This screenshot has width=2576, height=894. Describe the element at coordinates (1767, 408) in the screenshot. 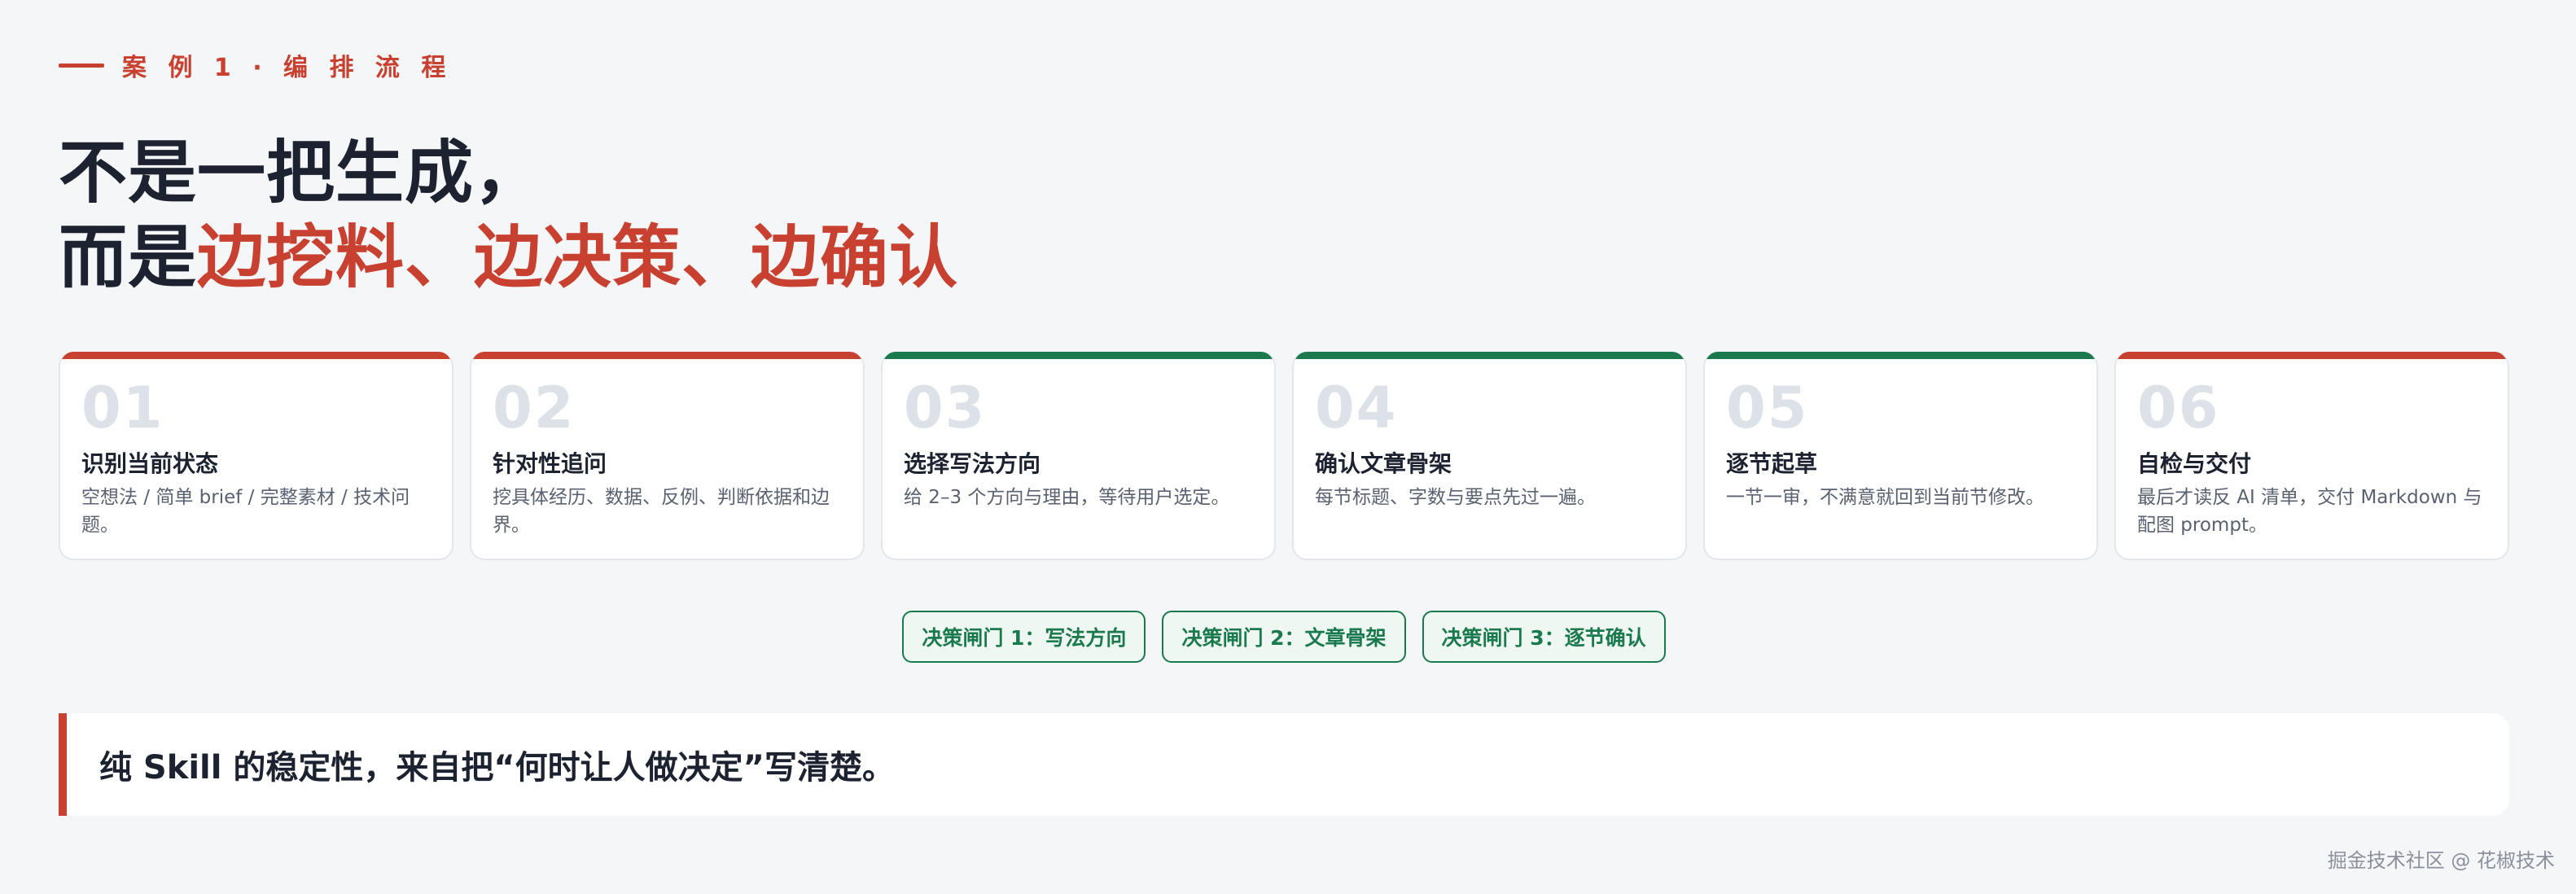

I see `step-number: 05` at that location.